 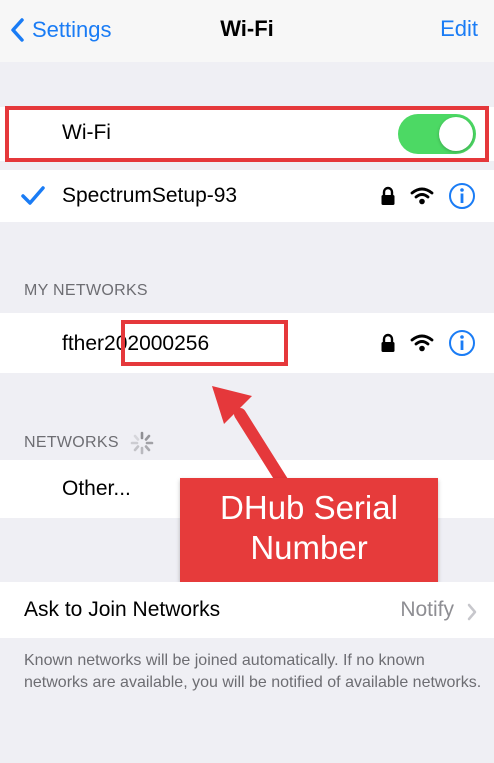 What do you see at coordinates (142, 443) in the screenshot?
I see `loading-spinner-icon` at bounding box center [142, 443].